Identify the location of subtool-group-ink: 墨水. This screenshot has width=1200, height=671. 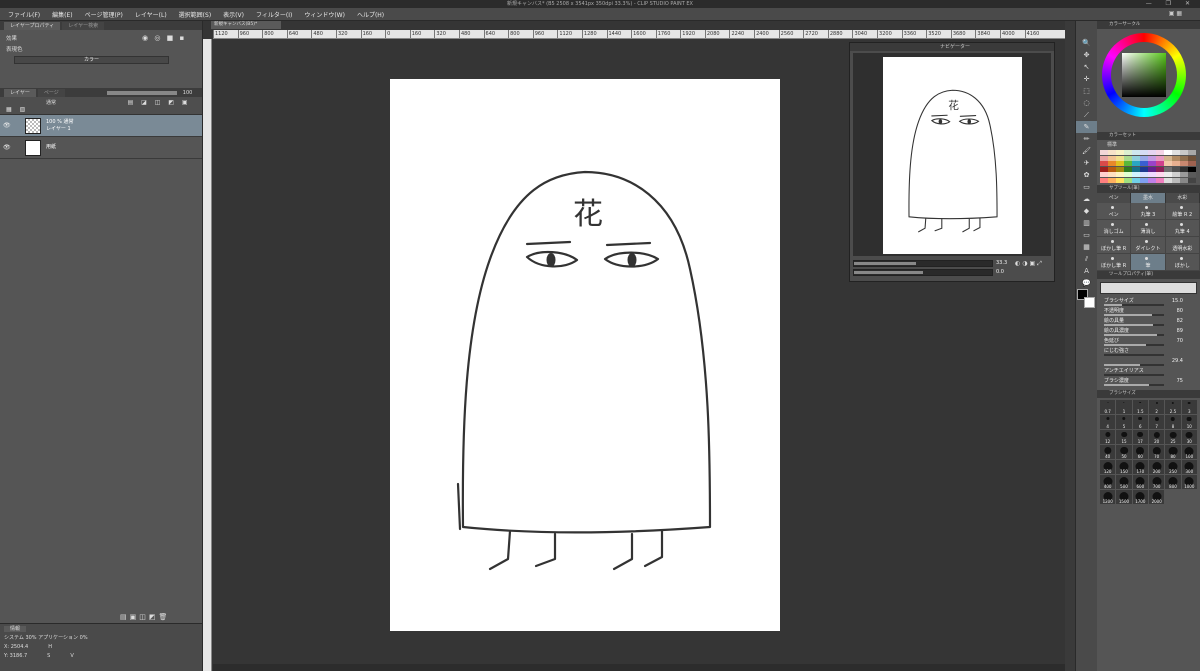
(1148, 197).